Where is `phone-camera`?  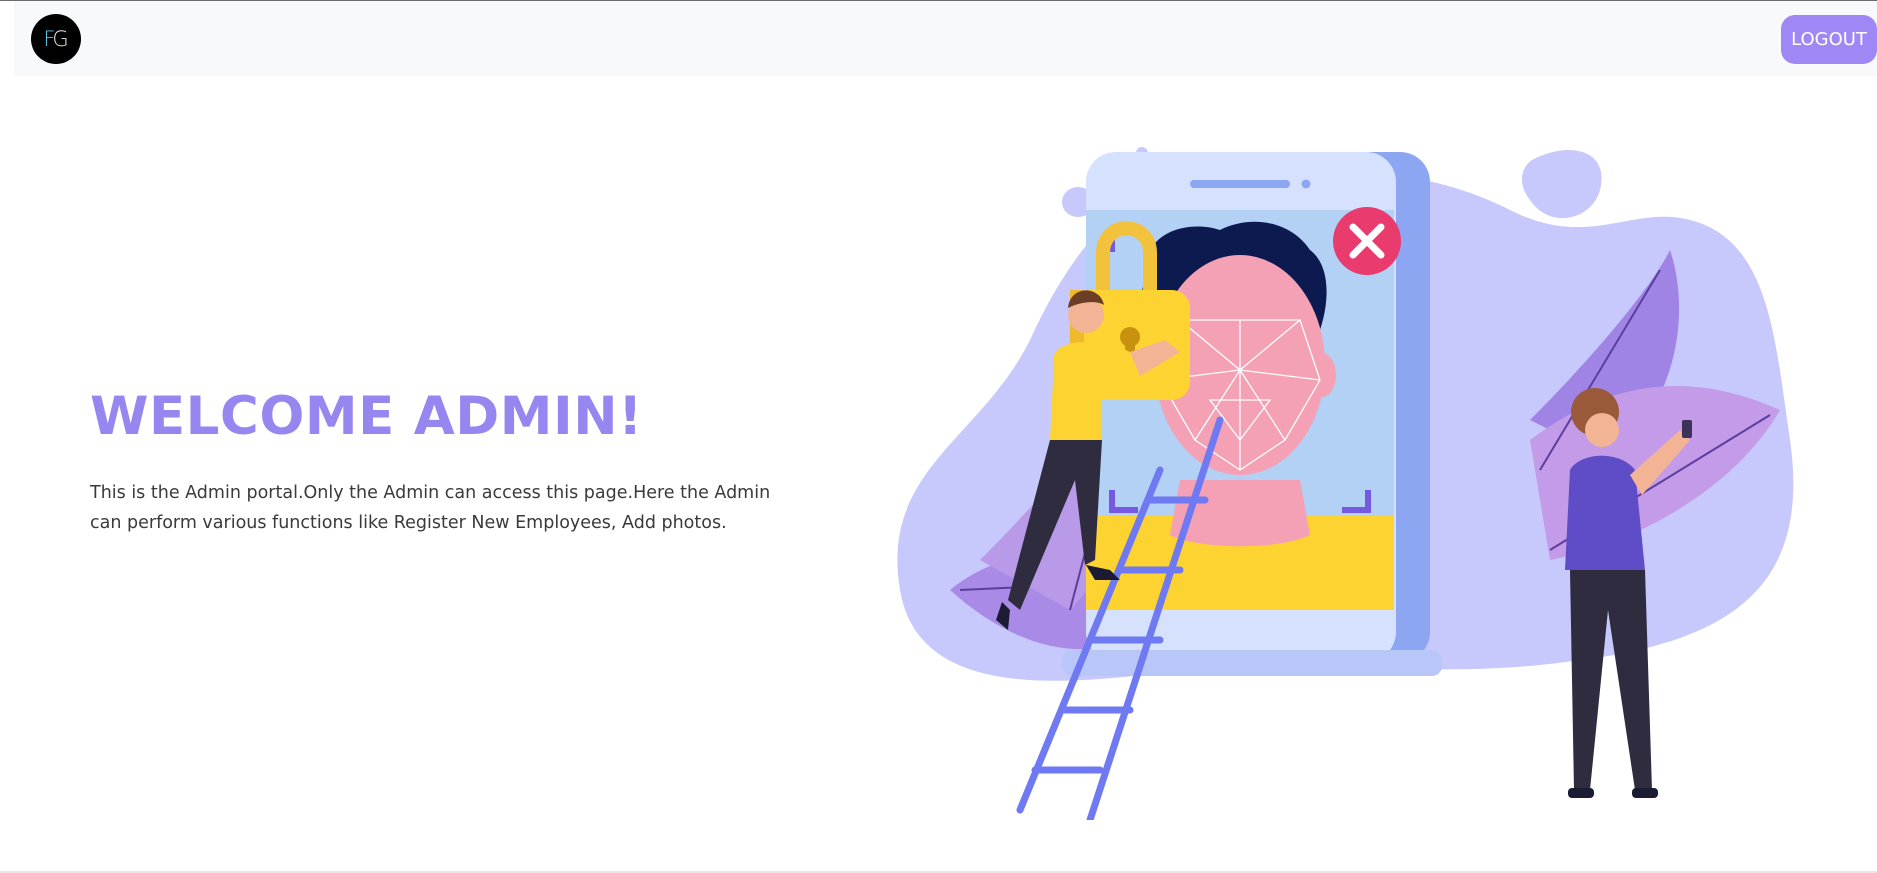 phone-camera is located at coordinates (1306, 184).